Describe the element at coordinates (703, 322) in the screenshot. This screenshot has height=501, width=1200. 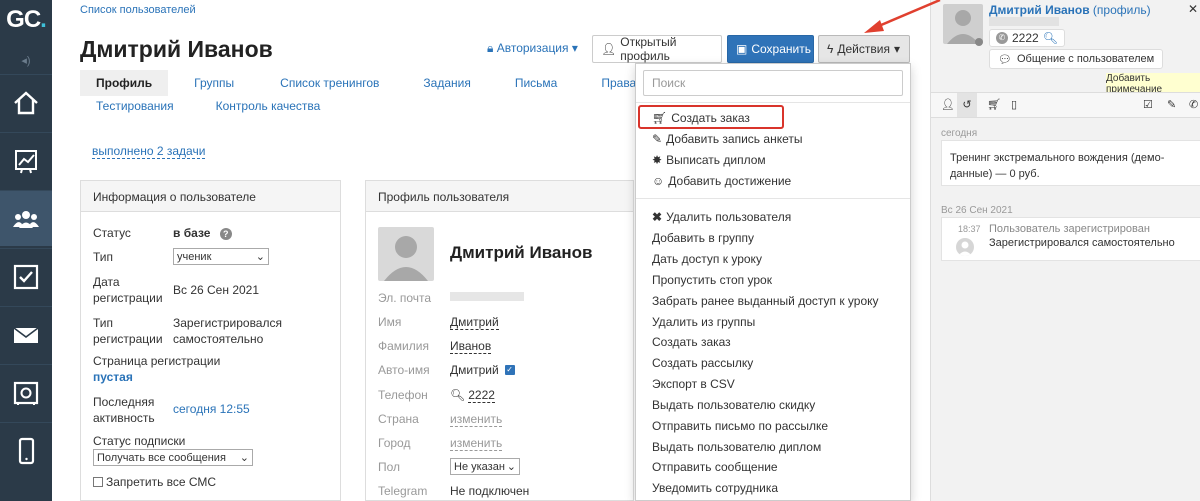
I see `menu-item-remove-from-group: Удалить из группы` at that location.